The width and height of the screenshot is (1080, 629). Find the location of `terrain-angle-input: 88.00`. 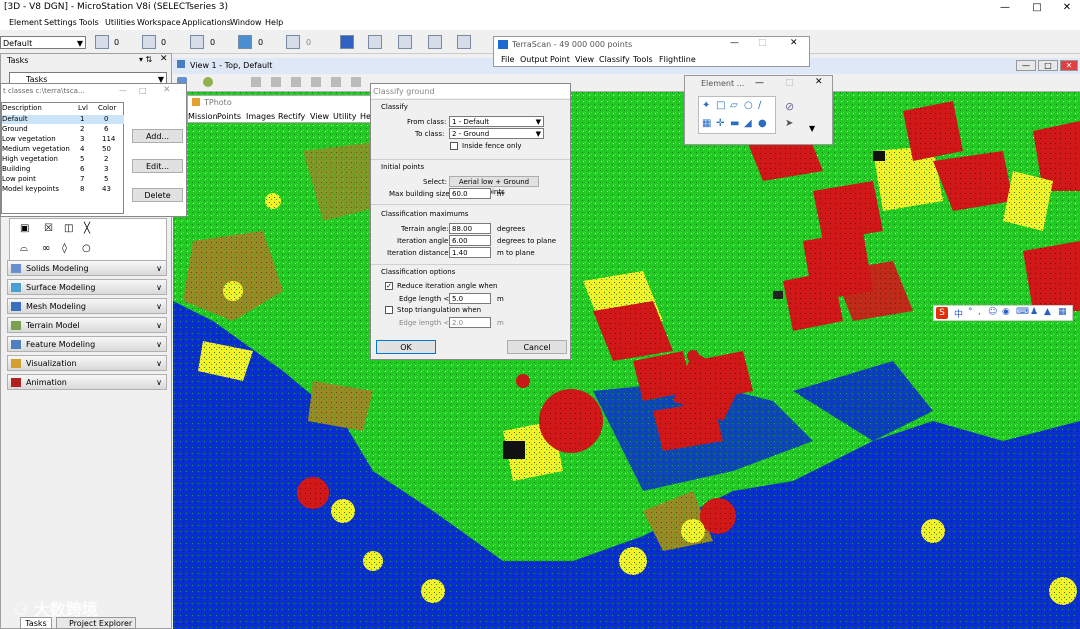

terrain-angle-input: 88.00 is located at coordinates (470, 228).